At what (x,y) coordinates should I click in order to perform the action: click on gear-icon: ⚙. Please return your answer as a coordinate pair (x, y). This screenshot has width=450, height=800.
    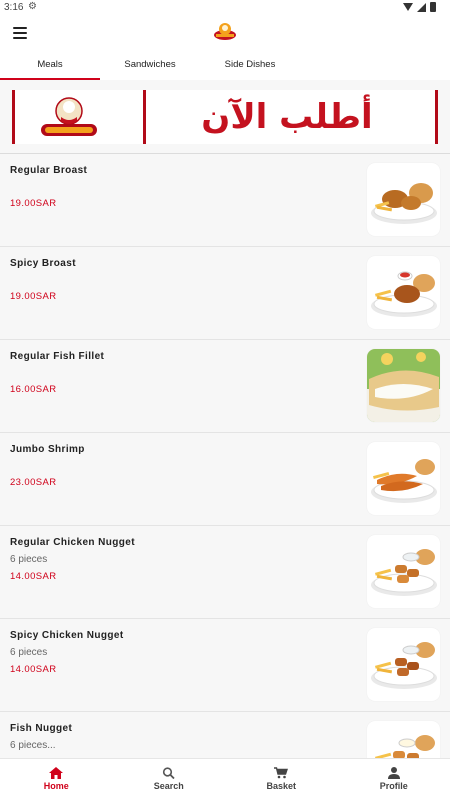
    Looking at the image, I should click on (32, 6).